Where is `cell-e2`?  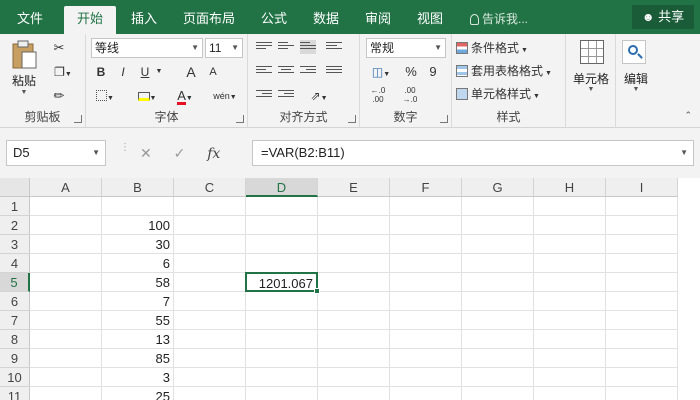 cell-e2 is located at coordinates (354, 225).